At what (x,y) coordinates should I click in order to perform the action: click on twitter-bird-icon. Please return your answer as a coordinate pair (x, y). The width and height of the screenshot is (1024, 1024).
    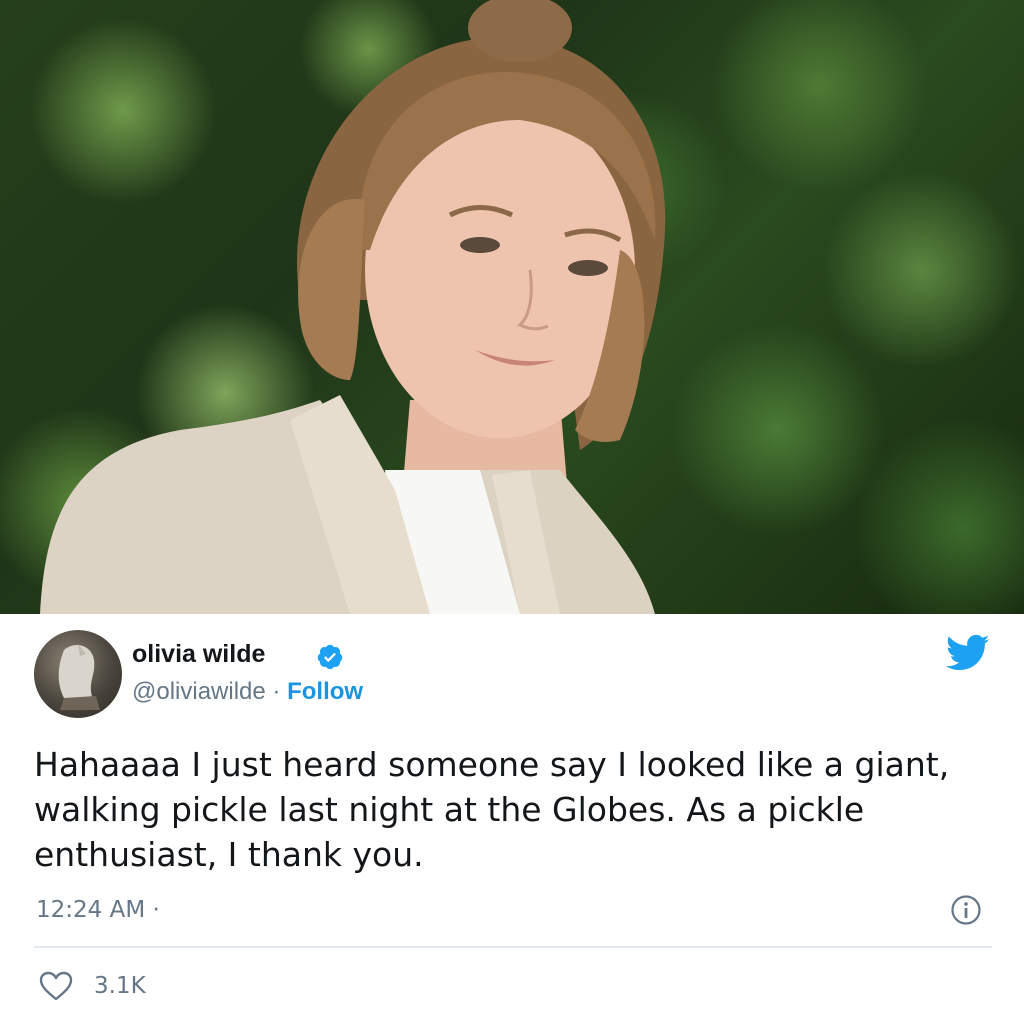
    Looking at the image, I should click on (968, 653).